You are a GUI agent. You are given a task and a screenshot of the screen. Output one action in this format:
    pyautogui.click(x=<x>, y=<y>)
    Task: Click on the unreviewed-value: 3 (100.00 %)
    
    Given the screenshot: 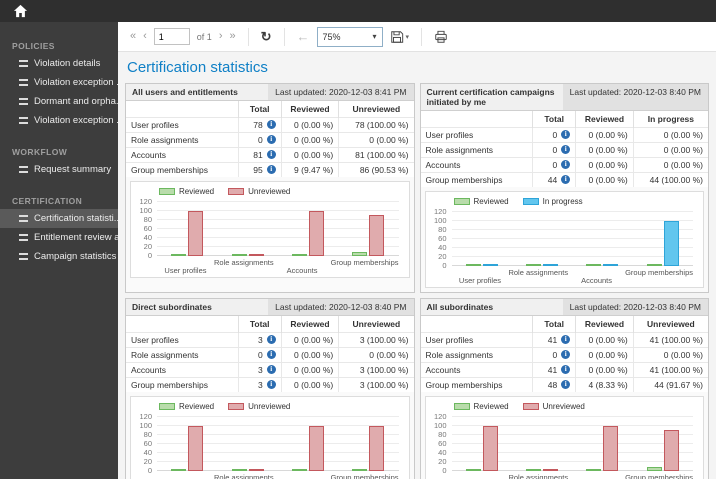 What is the action you would take?
    pyautogui.click(x=376, y=340)
    